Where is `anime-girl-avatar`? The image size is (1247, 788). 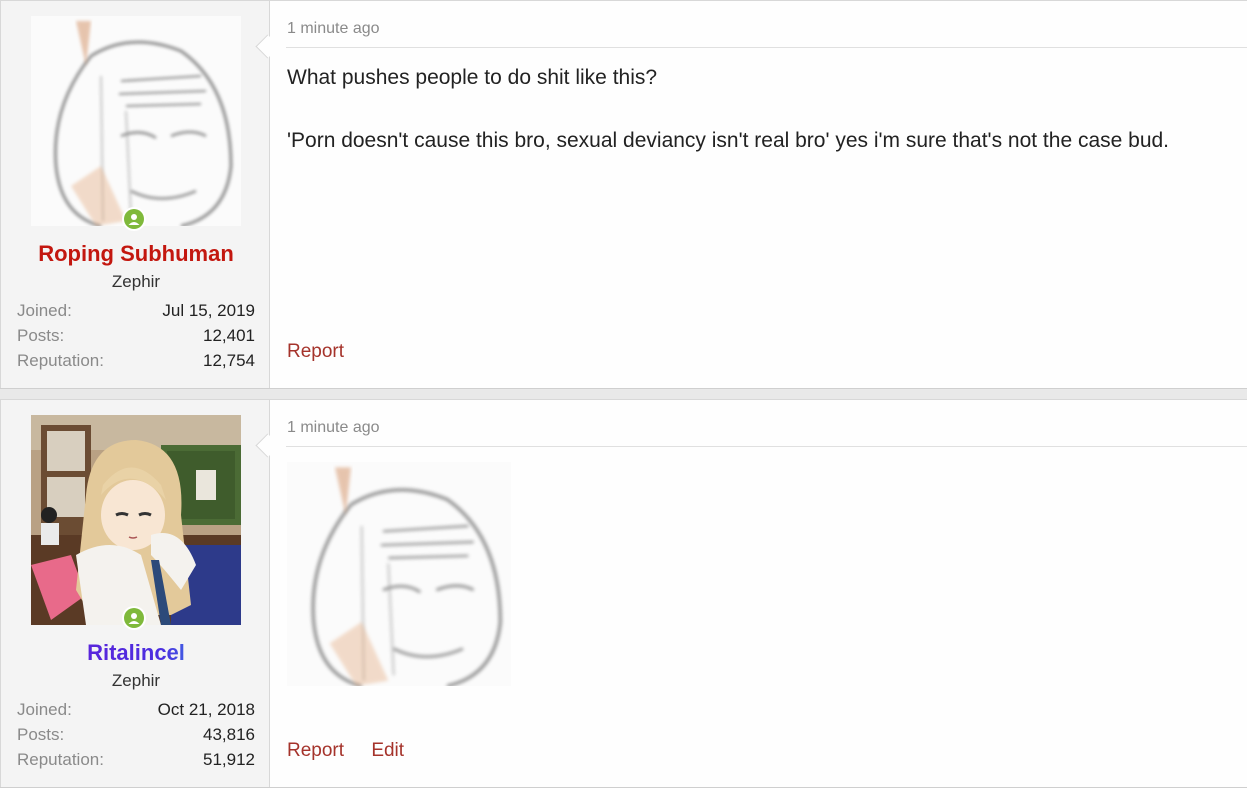 anime-girl-avatar is located at coordinates (136, 520).